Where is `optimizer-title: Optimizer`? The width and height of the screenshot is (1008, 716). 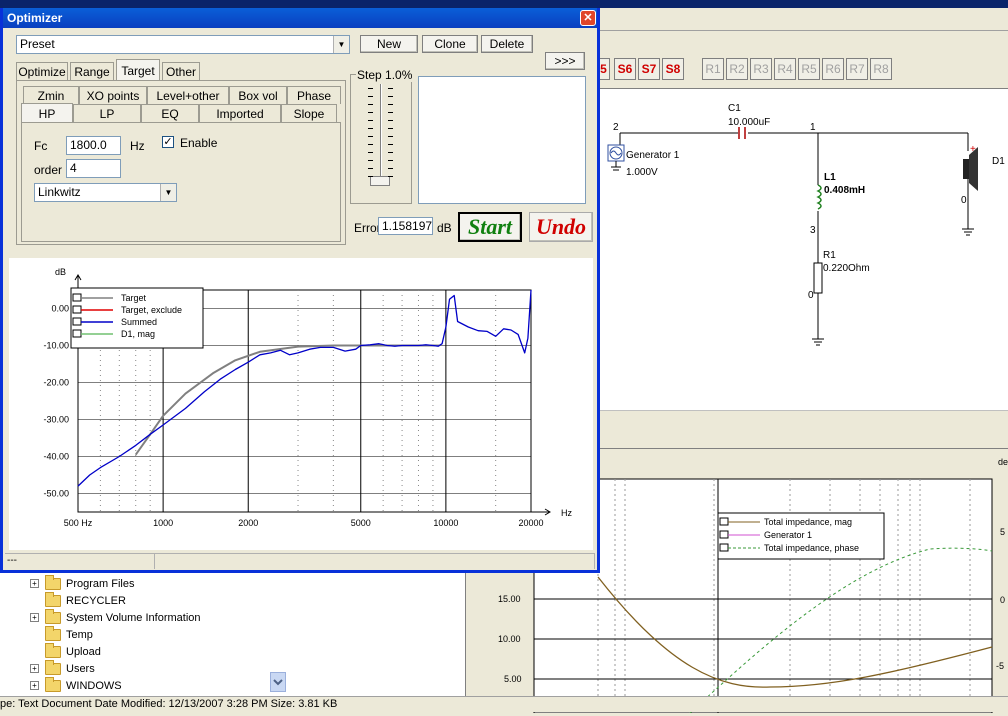 optimizer-title: Optimizer is located at coordinates (35, 18).